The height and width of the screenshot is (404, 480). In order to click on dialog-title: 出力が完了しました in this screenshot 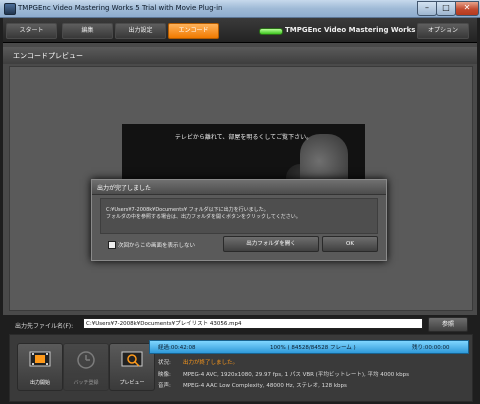, I will do `click(124, 188)`.